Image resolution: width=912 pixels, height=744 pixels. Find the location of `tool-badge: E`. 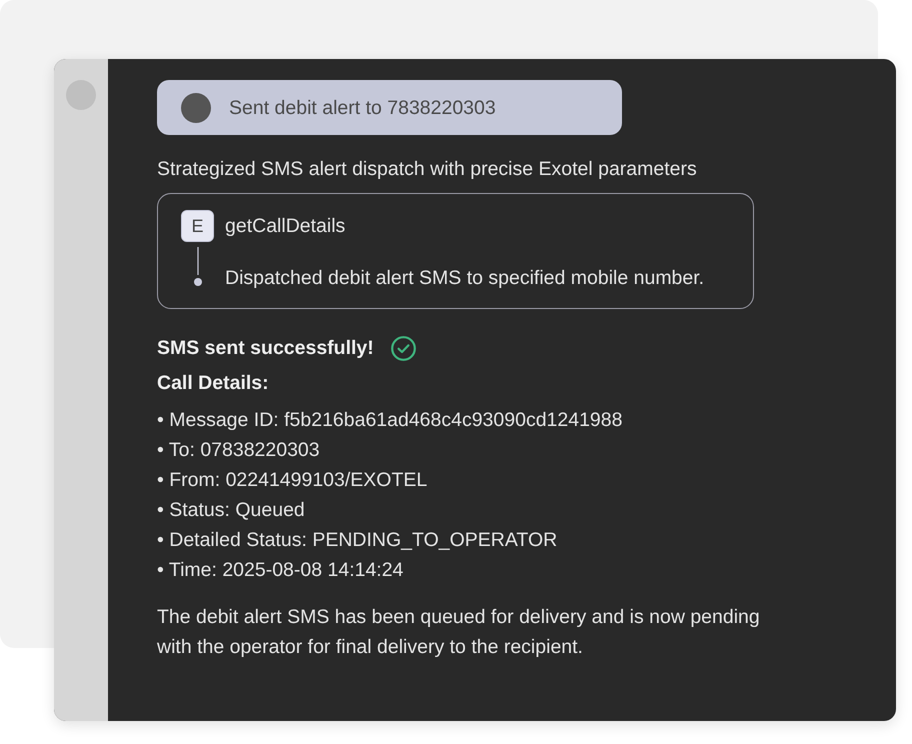

tool-badge: E is located at coordinates (197, 226).